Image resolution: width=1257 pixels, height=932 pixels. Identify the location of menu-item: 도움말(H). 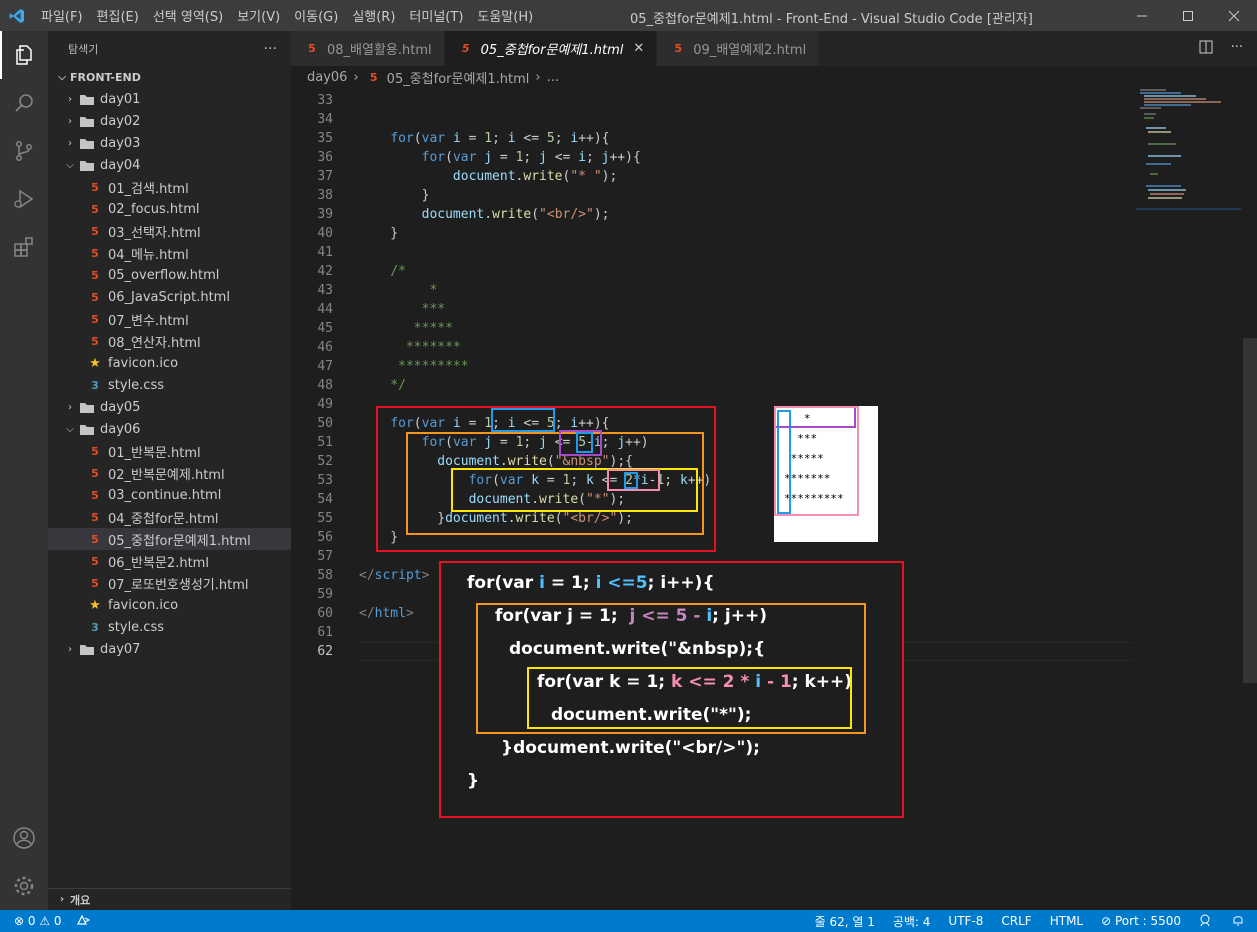
(505, 15).